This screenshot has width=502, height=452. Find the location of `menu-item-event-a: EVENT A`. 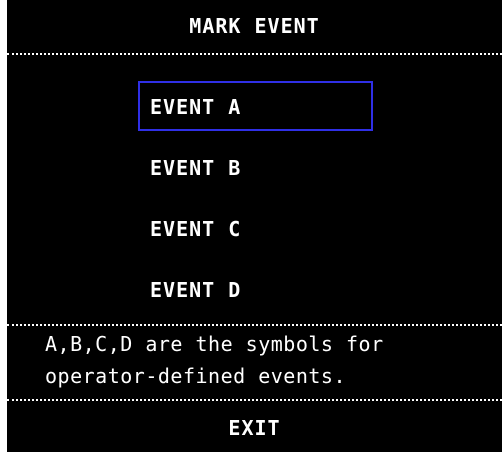

menu-item-event-a: EVENT A is located at coordinates (255, 106).